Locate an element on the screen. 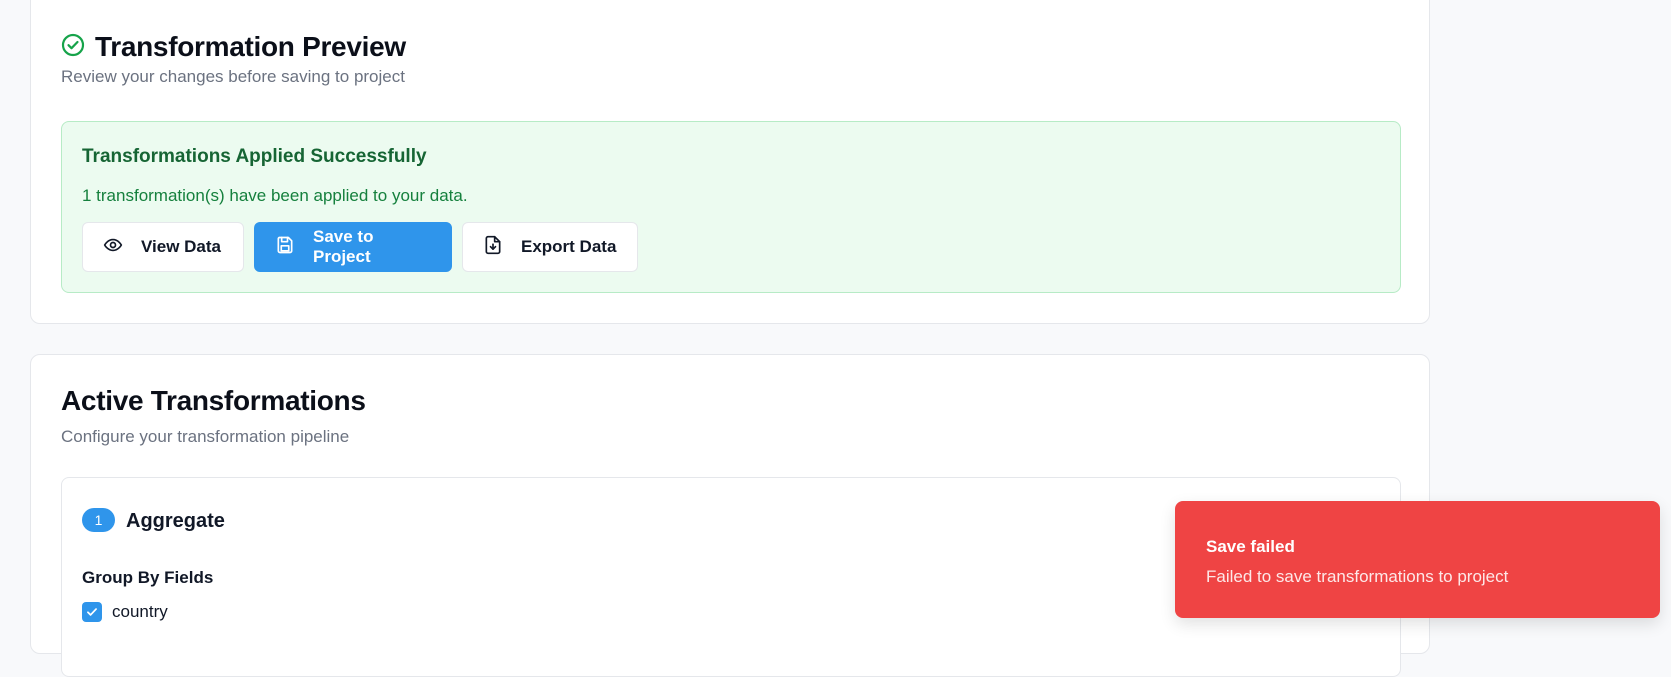 The image size is (1671, 677). active-subtitle: Configure your transformation pipeline is located at coordinates (205, 436).